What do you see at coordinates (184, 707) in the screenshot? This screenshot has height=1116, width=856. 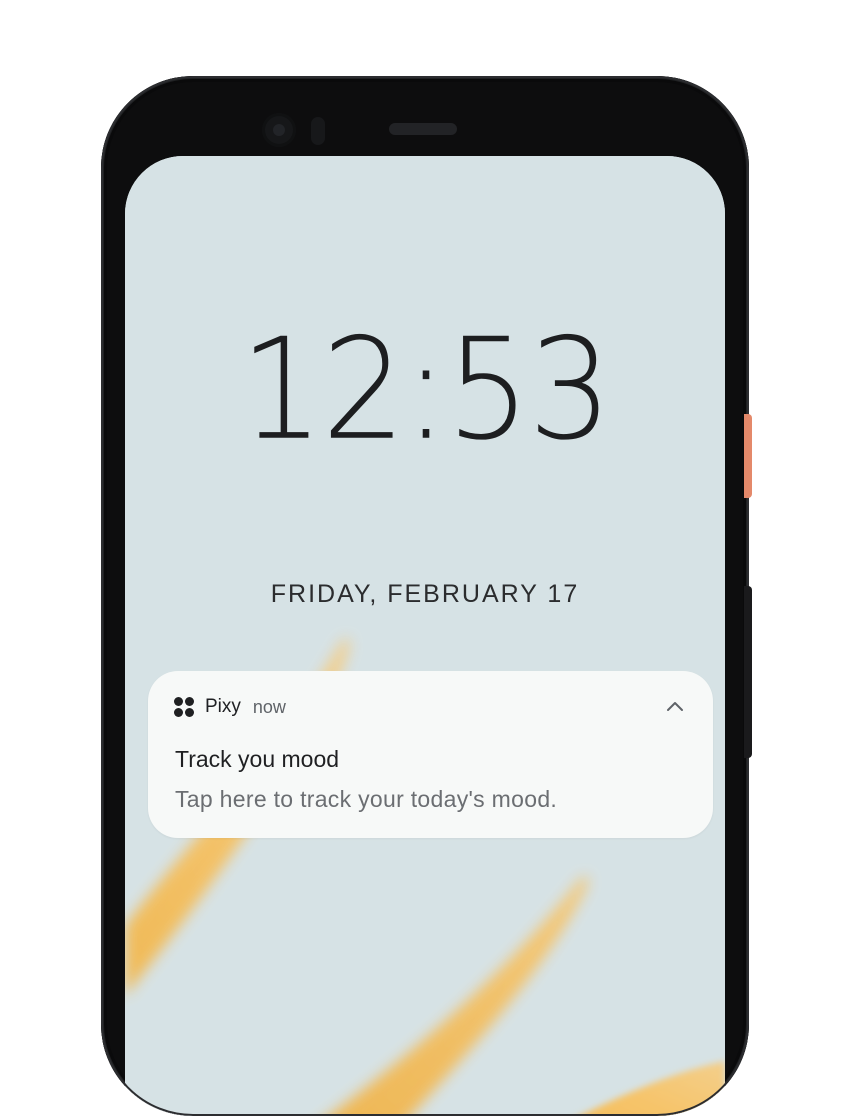 I see `app-dots-icon` at bounding box center [184, 707].